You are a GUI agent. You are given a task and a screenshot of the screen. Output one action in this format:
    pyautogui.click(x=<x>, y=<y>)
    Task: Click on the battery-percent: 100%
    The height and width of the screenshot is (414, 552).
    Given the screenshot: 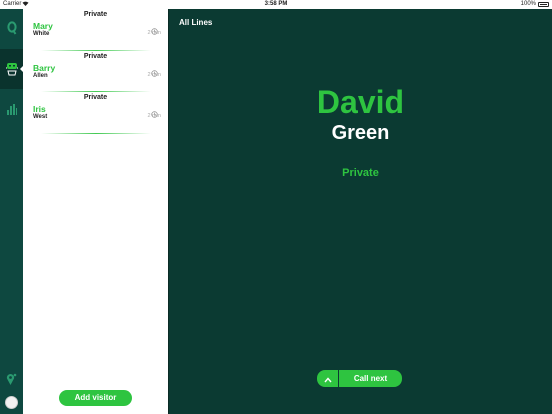 What is the action you would take?
    pyautogui.click(x=528, y=4)
    